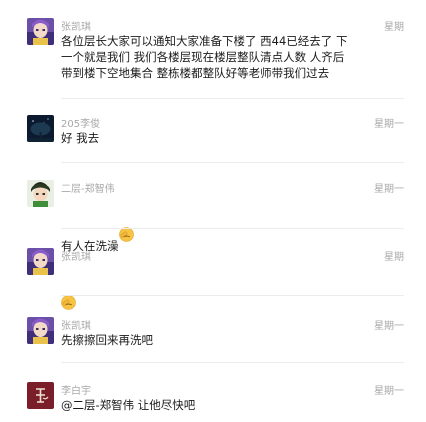 This screenshot has height=422, width=426. I want to click on sender-name: 李白宇, so click(76, 391).